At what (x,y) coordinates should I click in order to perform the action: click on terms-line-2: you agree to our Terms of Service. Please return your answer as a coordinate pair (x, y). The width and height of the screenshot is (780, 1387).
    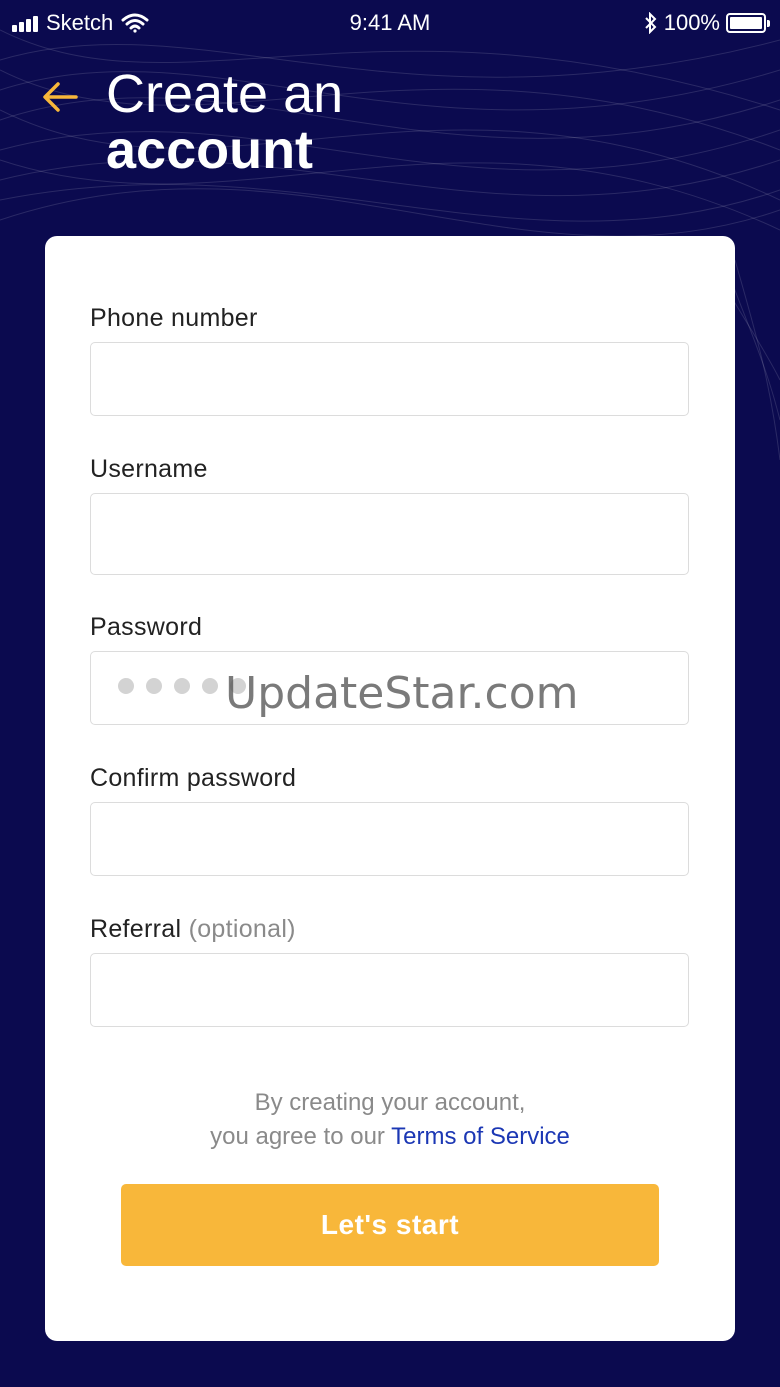
    Looking at the image, I should click on (390, 1137).